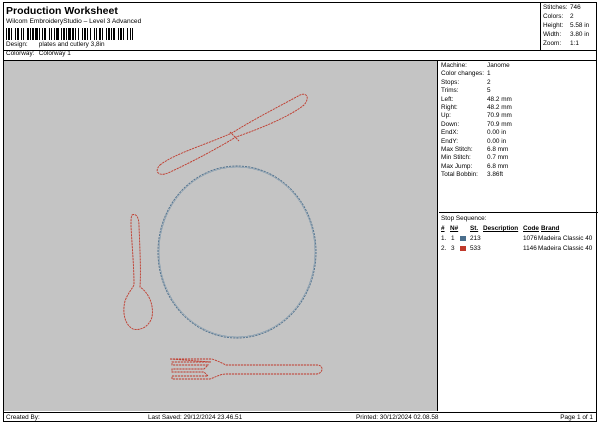 This screenshot has height=424, width=600. Describe the element at coordinates (475, 149) in the screenshot. I see `info-row-maxstitch: Max Stitch: 6.8 mm` at that location.